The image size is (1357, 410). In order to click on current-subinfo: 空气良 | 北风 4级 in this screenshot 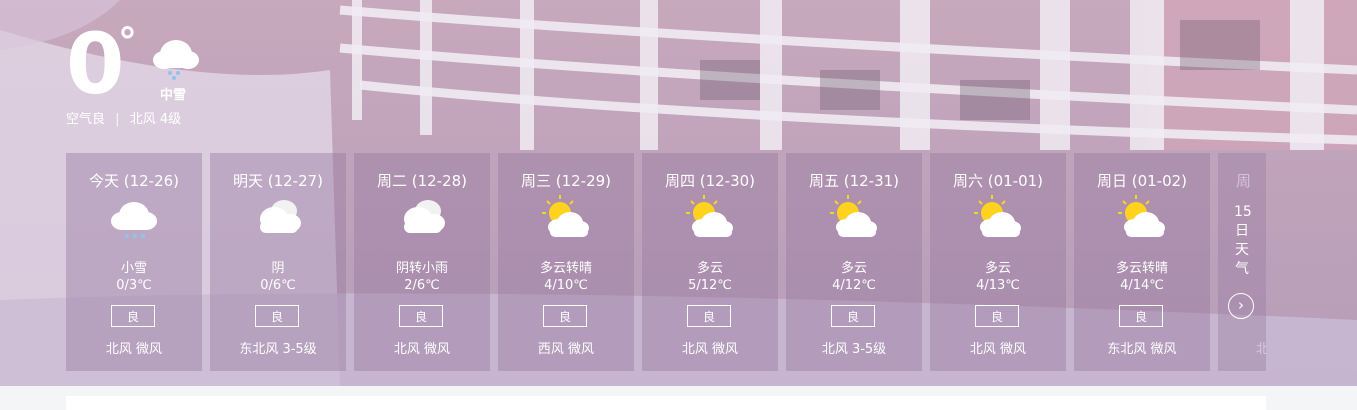, I will do `click(123, 117)`.